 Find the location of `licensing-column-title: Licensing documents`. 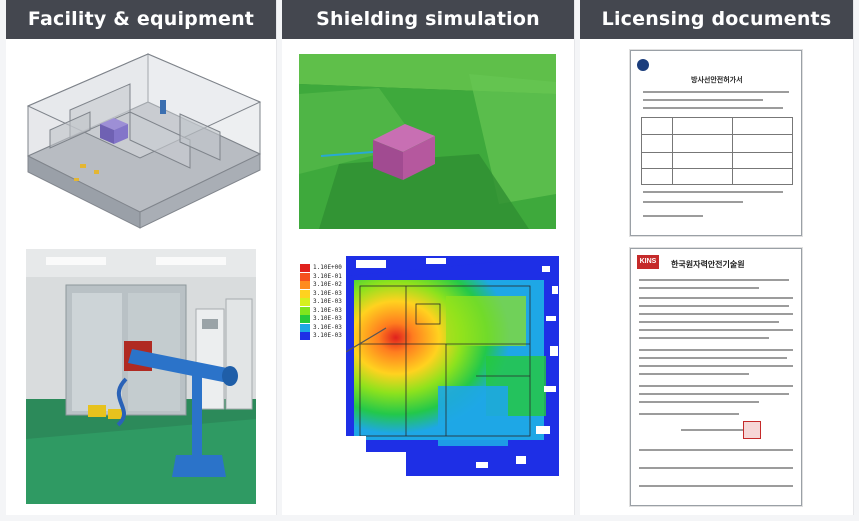

licensing-column-title: Licensing documents is located at coordinates (716, 19).